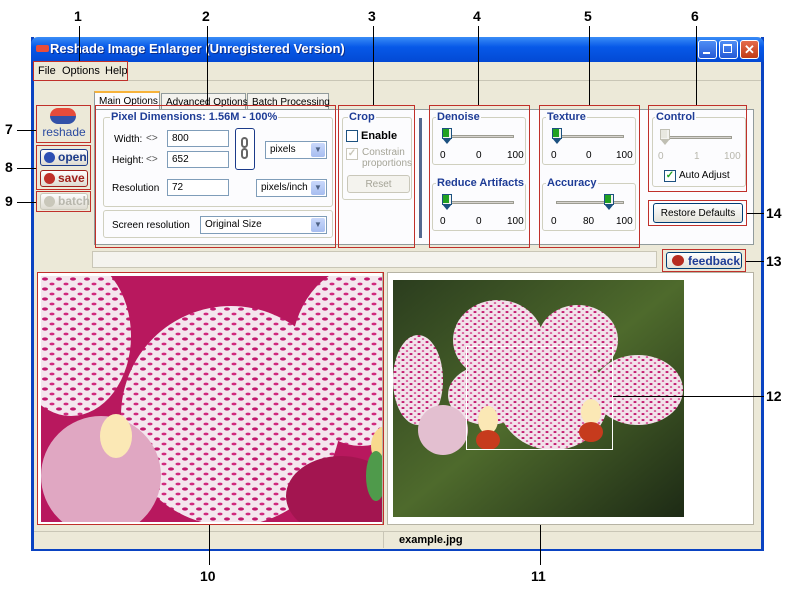  Describe the element at coordinates (589, 155) in the screenshot. I see `texture-value: 0` at that location.